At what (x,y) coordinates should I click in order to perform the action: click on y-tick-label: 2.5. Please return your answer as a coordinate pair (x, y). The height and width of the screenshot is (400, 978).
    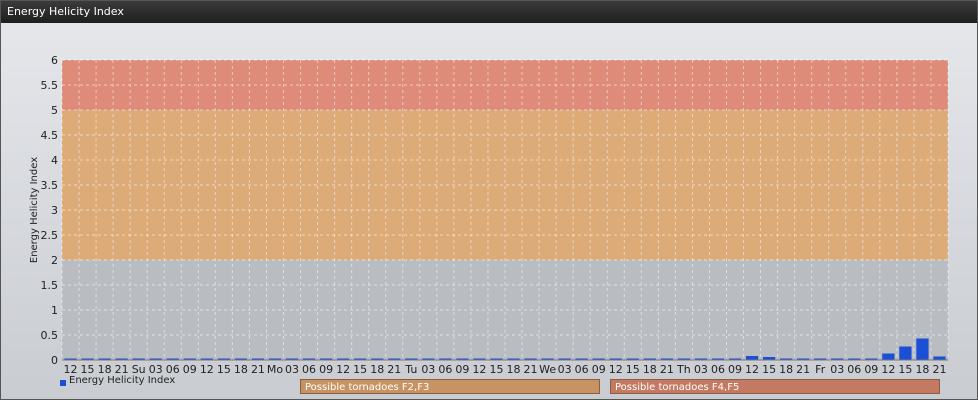
    Looking at the image, I should click on (50, 235).